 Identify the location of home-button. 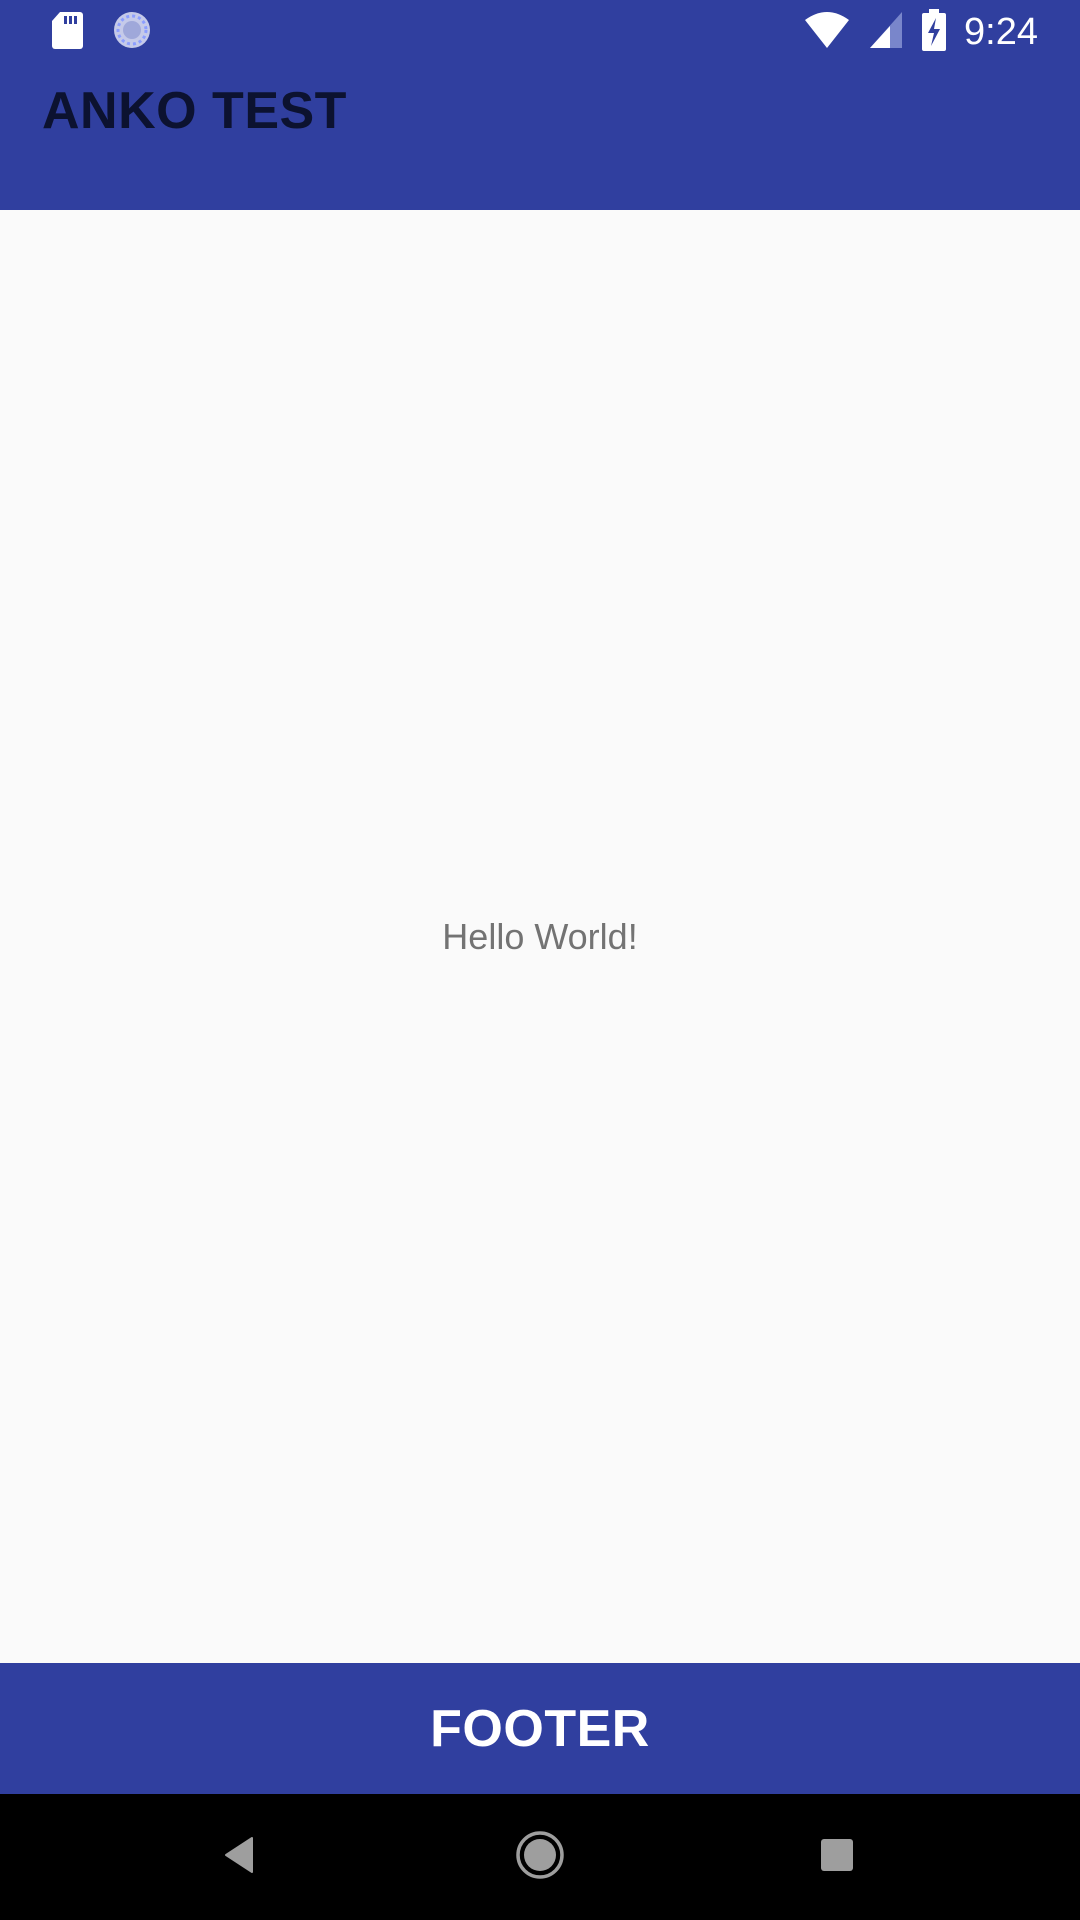
(540, 1857).